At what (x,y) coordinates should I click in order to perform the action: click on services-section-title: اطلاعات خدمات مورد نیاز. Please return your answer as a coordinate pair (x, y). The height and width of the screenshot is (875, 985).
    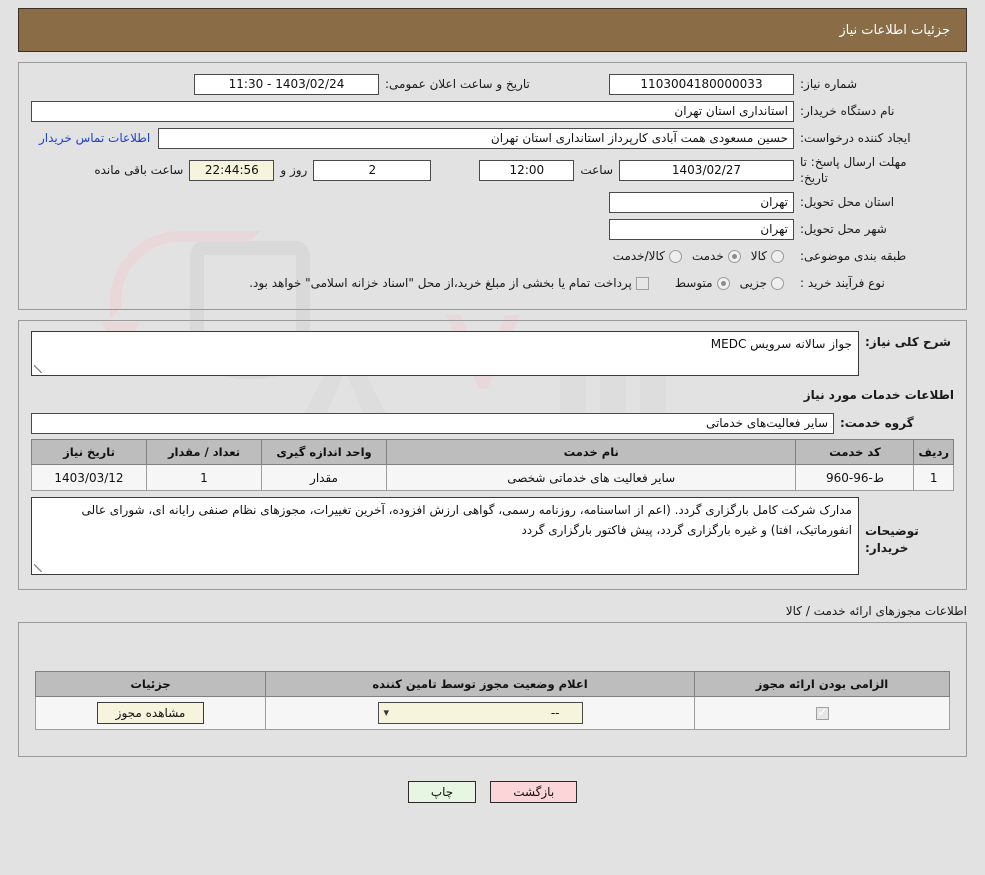
    Looking at the image, I should click on (878, 395).